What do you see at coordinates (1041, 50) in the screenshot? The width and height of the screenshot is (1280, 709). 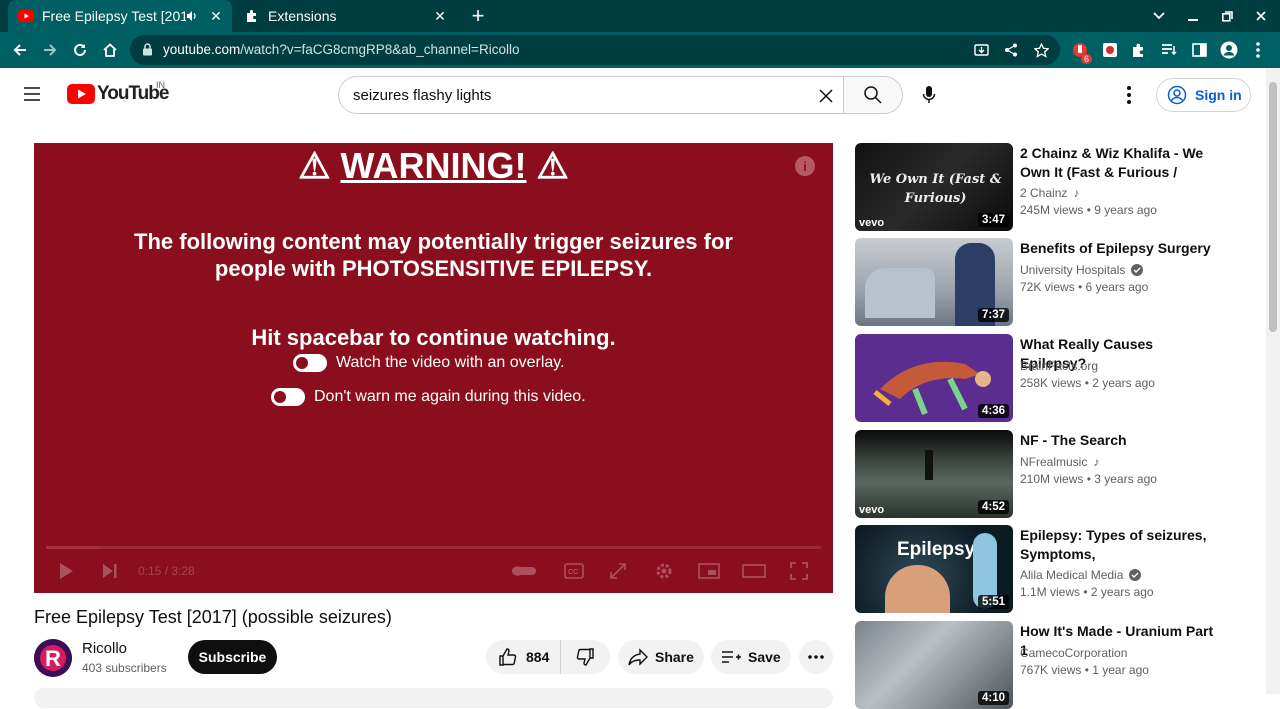 I see `bookmark-star-icon` at bounding box center [1041, 50].